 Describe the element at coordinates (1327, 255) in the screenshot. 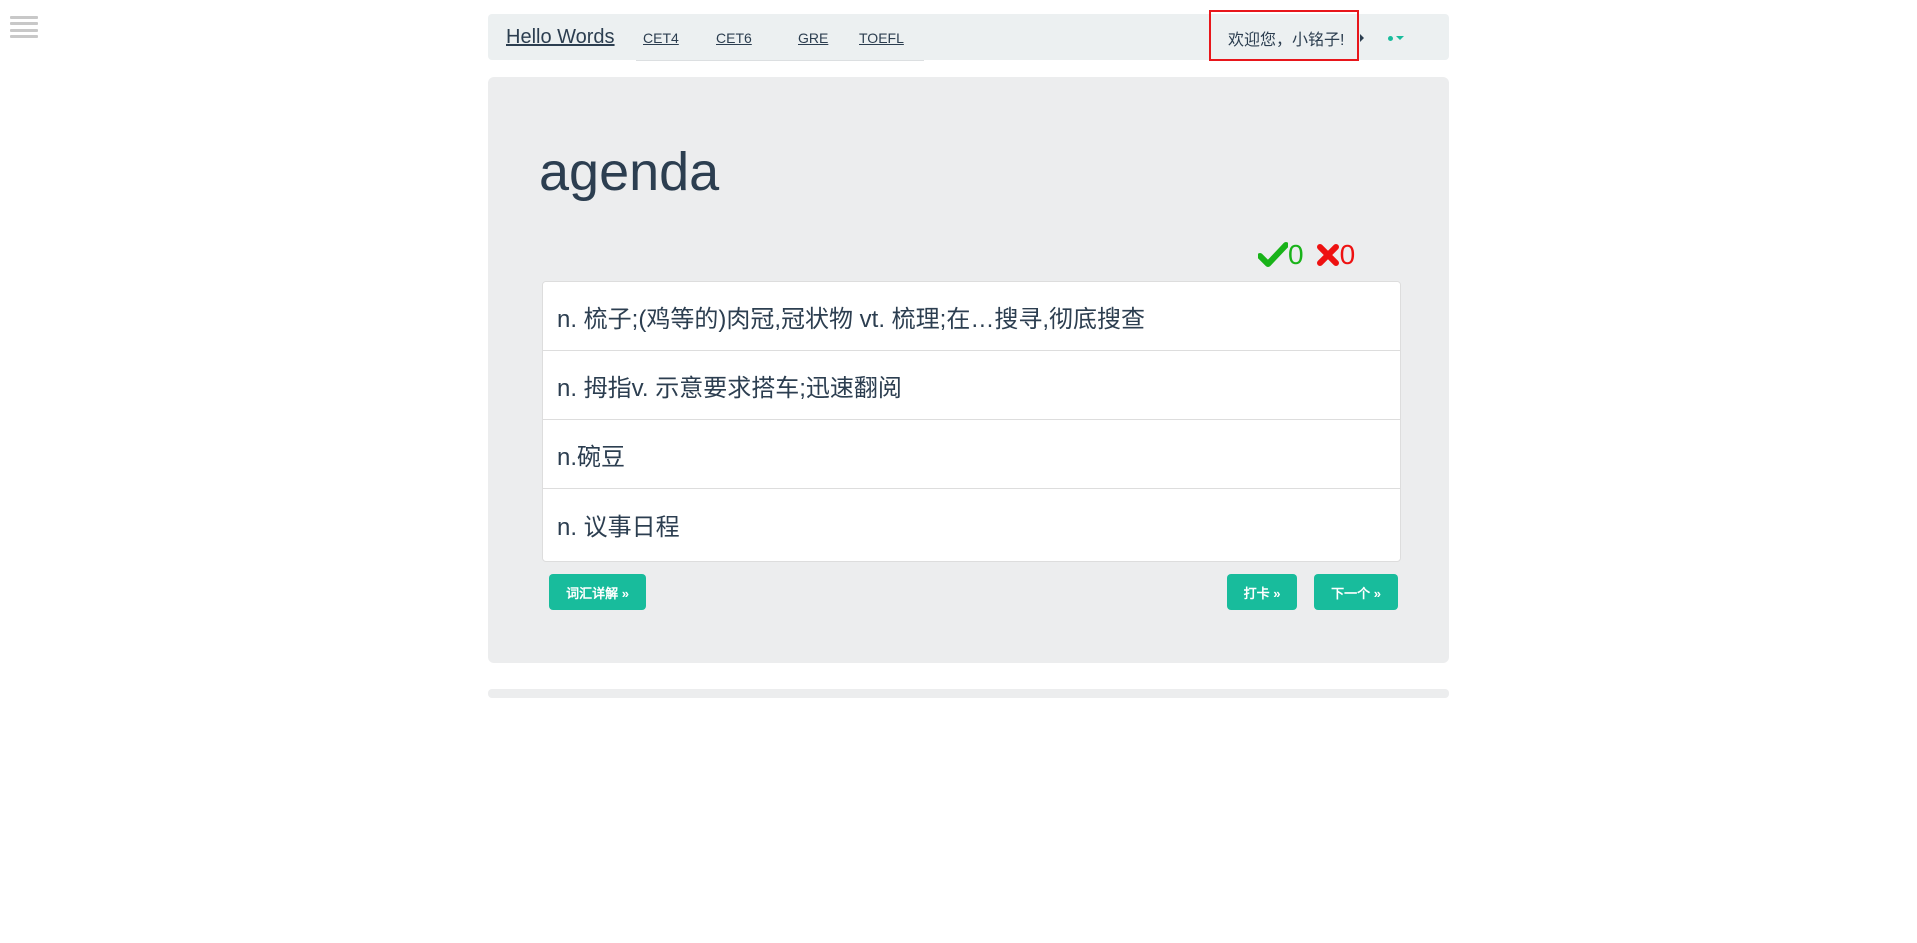

I see `cross-icon` at that location.